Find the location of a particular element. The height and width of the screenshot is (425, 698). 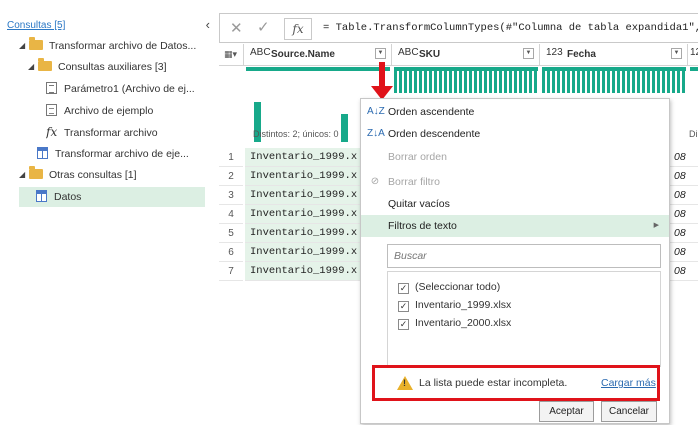

sort-ascending-icon: A↓Z is located at coordinates (376, 111).